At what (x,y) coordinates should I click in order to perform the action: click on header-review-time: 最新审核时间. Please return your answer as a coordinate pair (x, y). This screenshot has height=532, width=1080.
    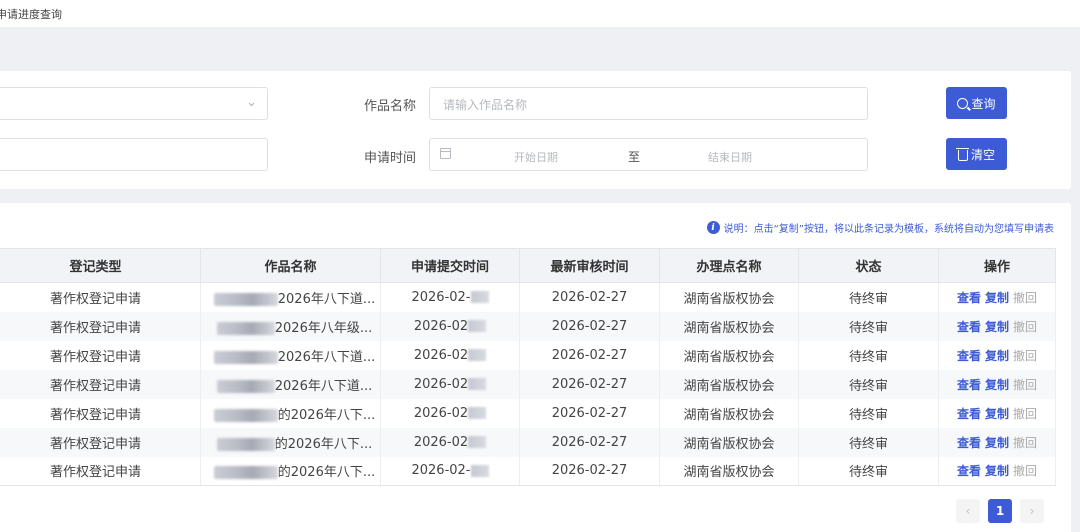
    Looking at the image, I should click on (589, 265).